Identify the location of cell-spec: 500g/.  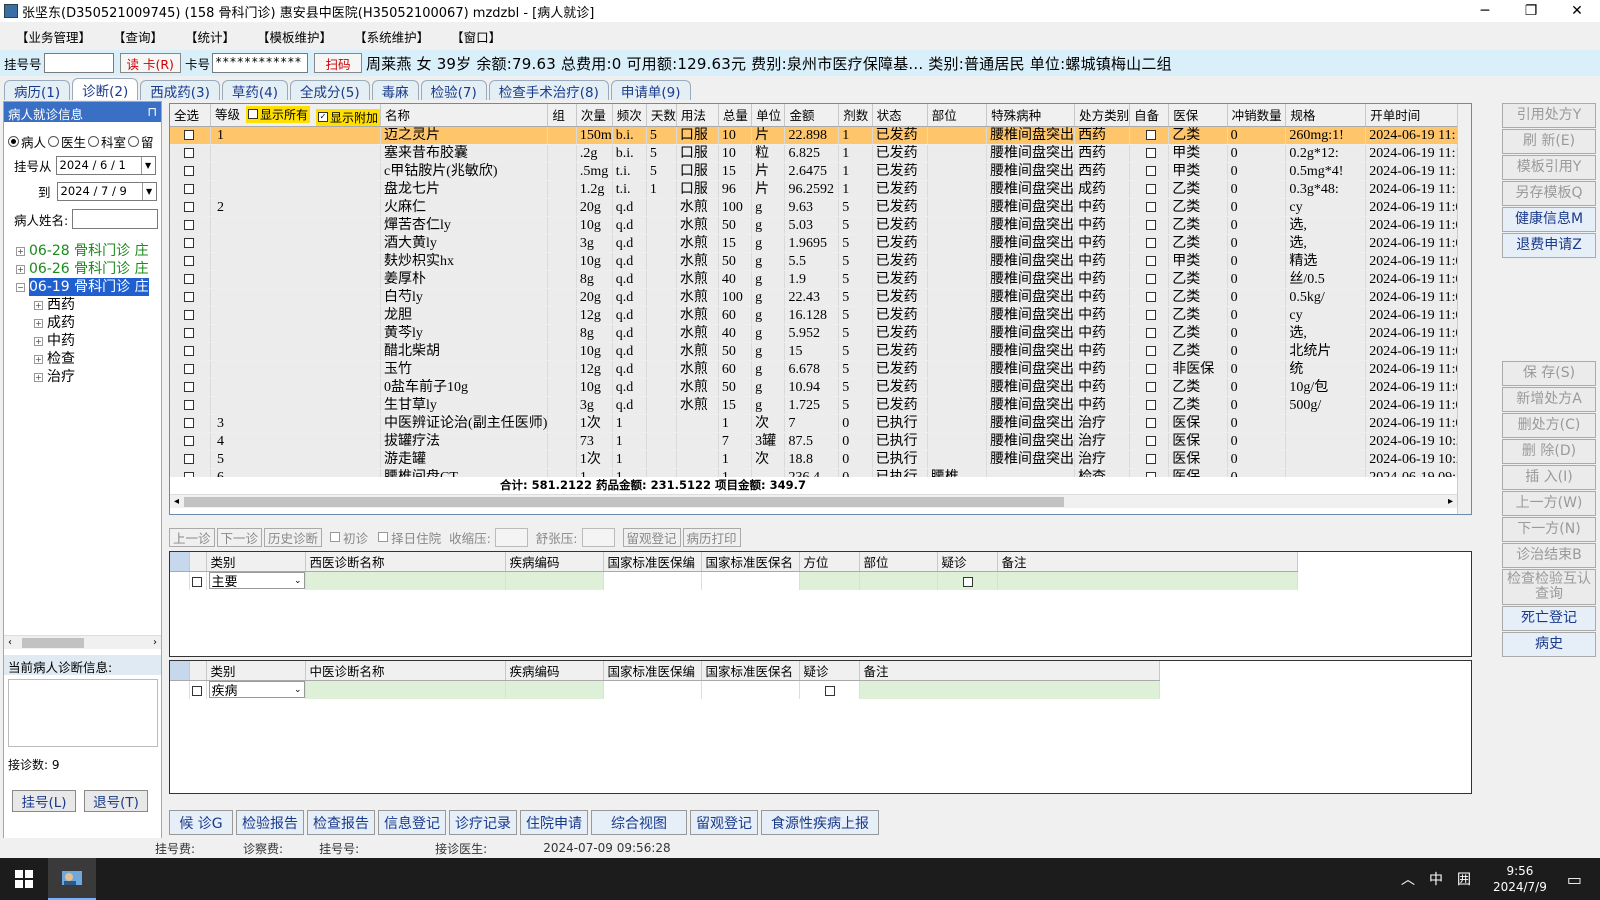
(1326, 405).